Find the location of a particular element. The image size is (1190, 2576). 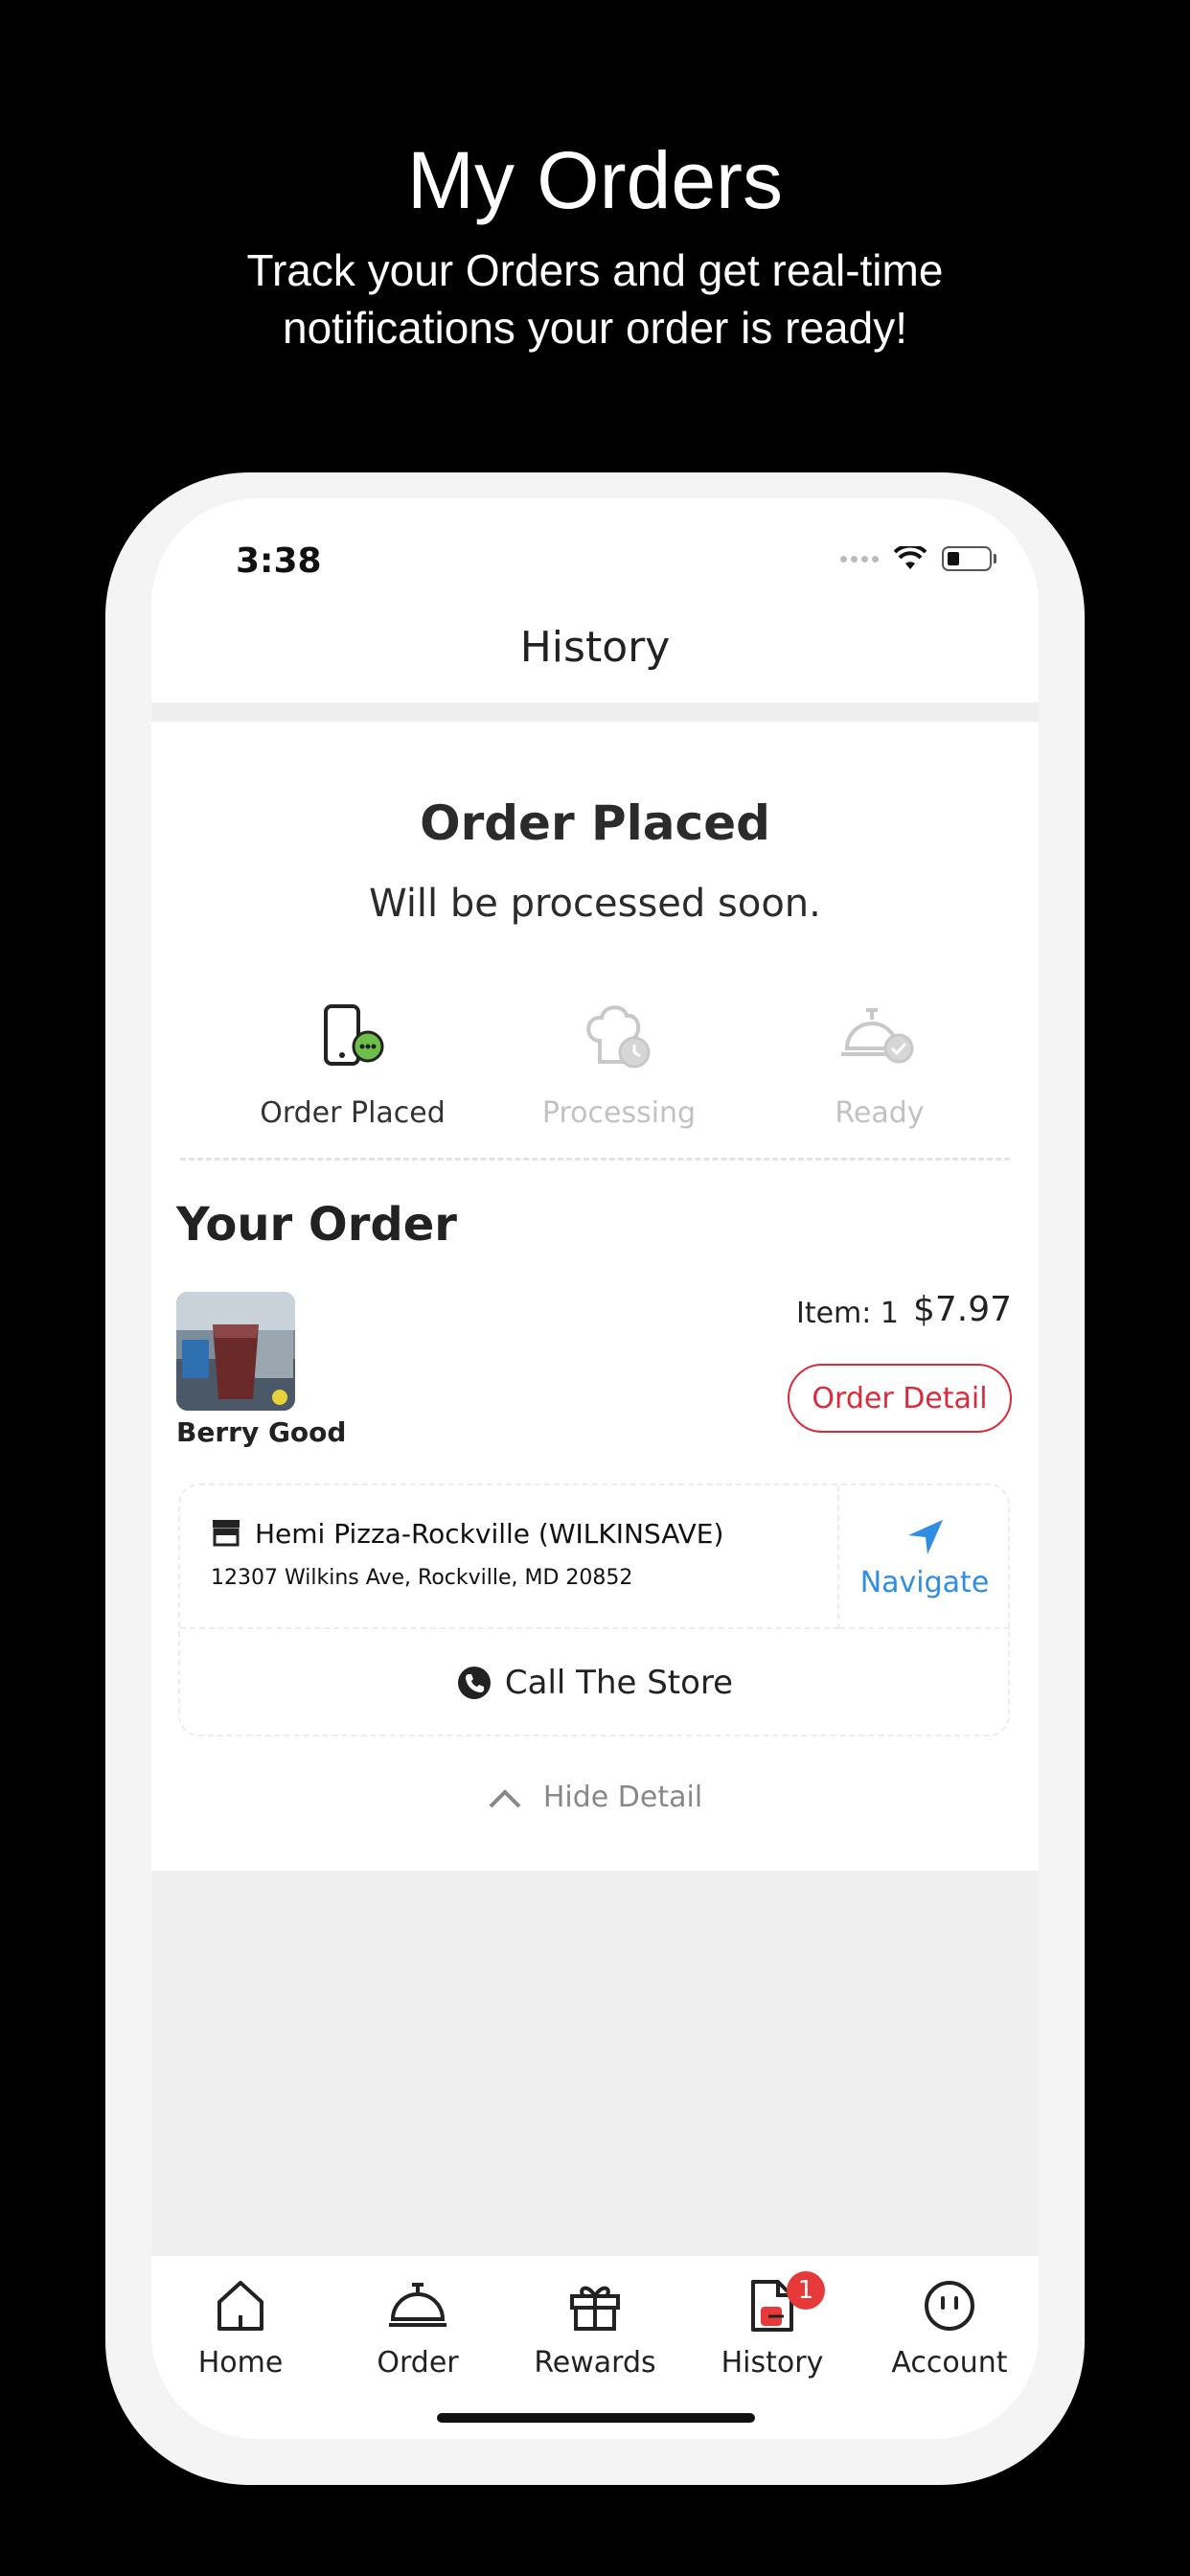

item-count: Item: 1 is located at coordinates (847, 1313).